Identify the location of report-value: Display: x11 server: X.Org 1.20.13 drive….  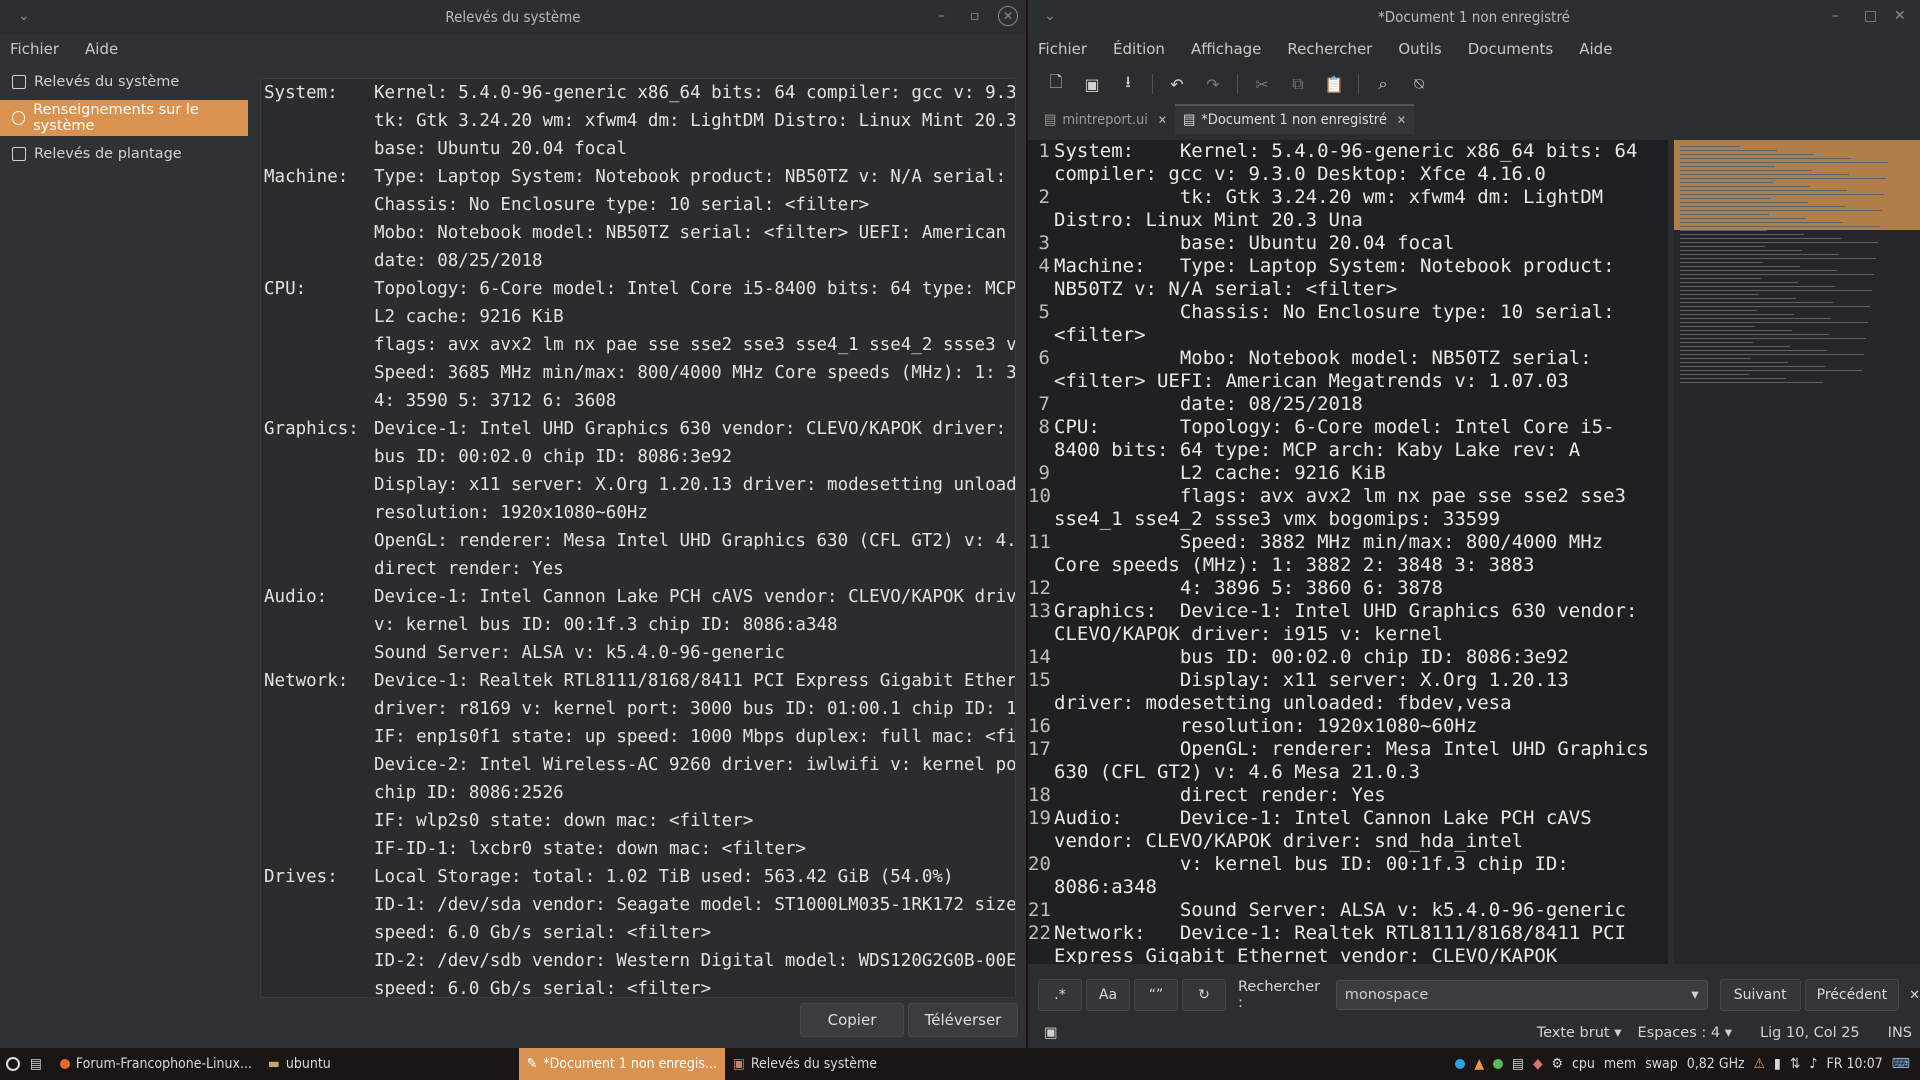
(695, 485).